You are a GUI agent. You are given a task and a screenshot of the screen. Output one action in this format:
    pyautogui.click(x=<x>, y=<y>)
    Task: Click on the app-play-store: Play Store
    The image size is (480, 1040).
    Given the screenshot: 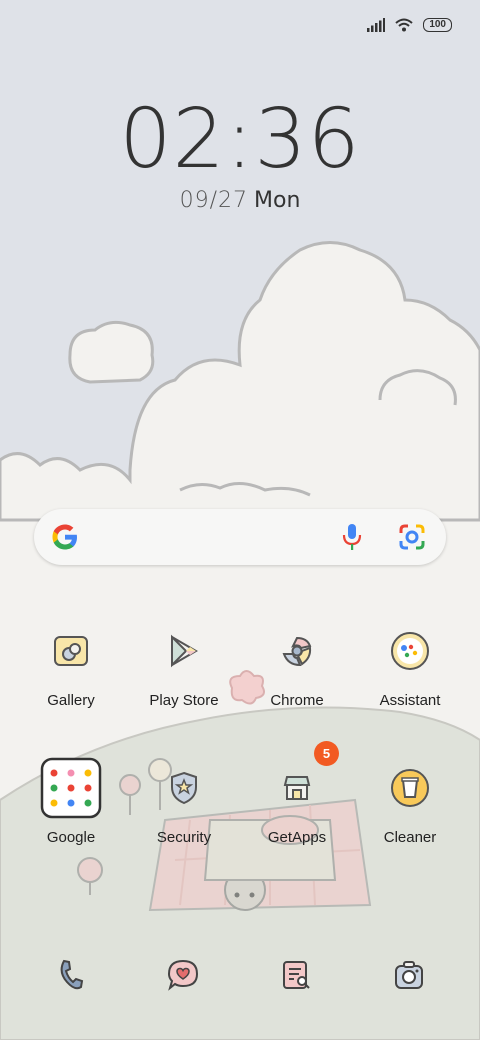 What is the action you would take?
    pyautogui.click(x=184, y=664)
    